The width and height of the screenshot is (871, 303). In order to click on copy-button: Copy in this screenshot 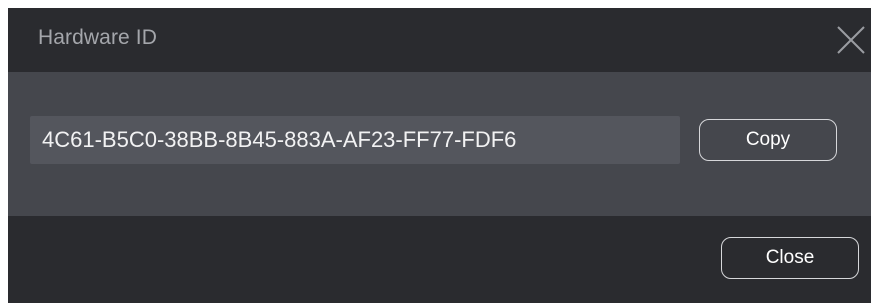, I will do `click(768, 140)`.